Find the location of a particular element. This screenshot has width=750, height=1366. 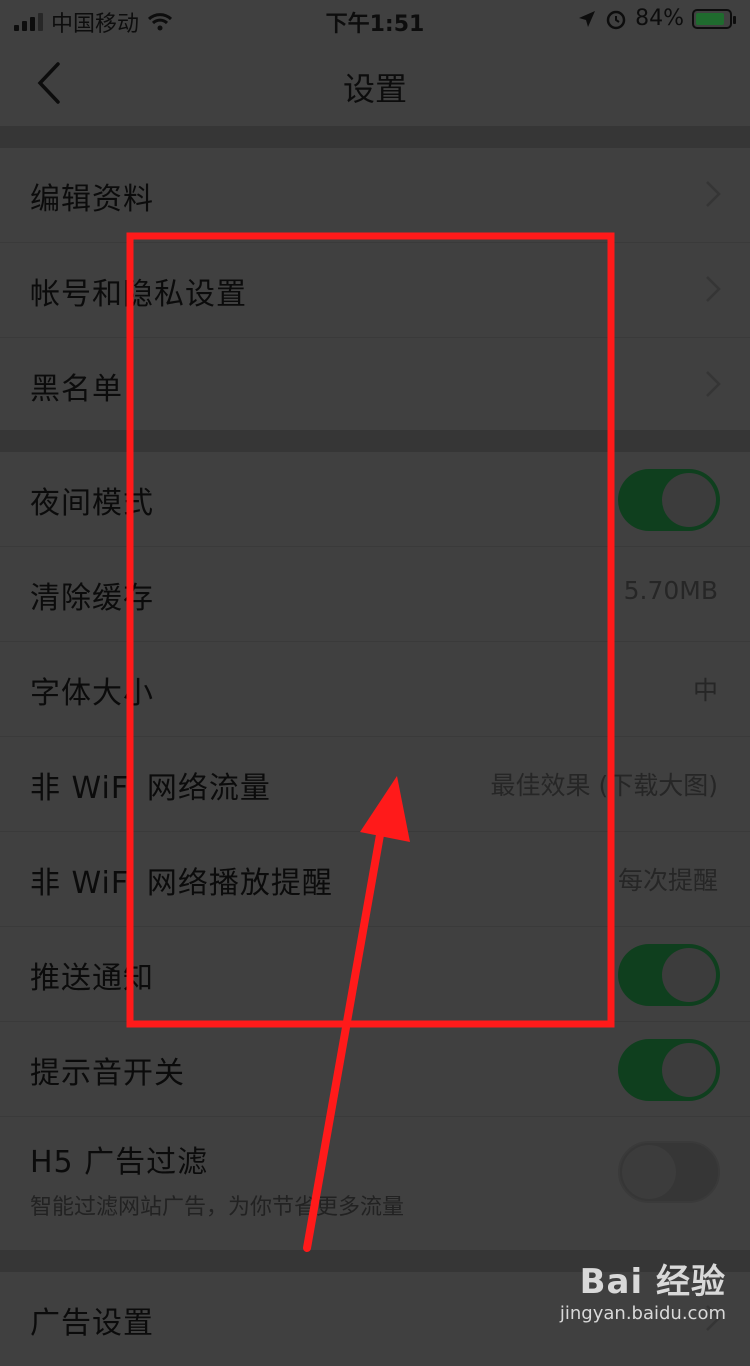

blacklist-label: 黑名单 is located at coordinates (76, 389).